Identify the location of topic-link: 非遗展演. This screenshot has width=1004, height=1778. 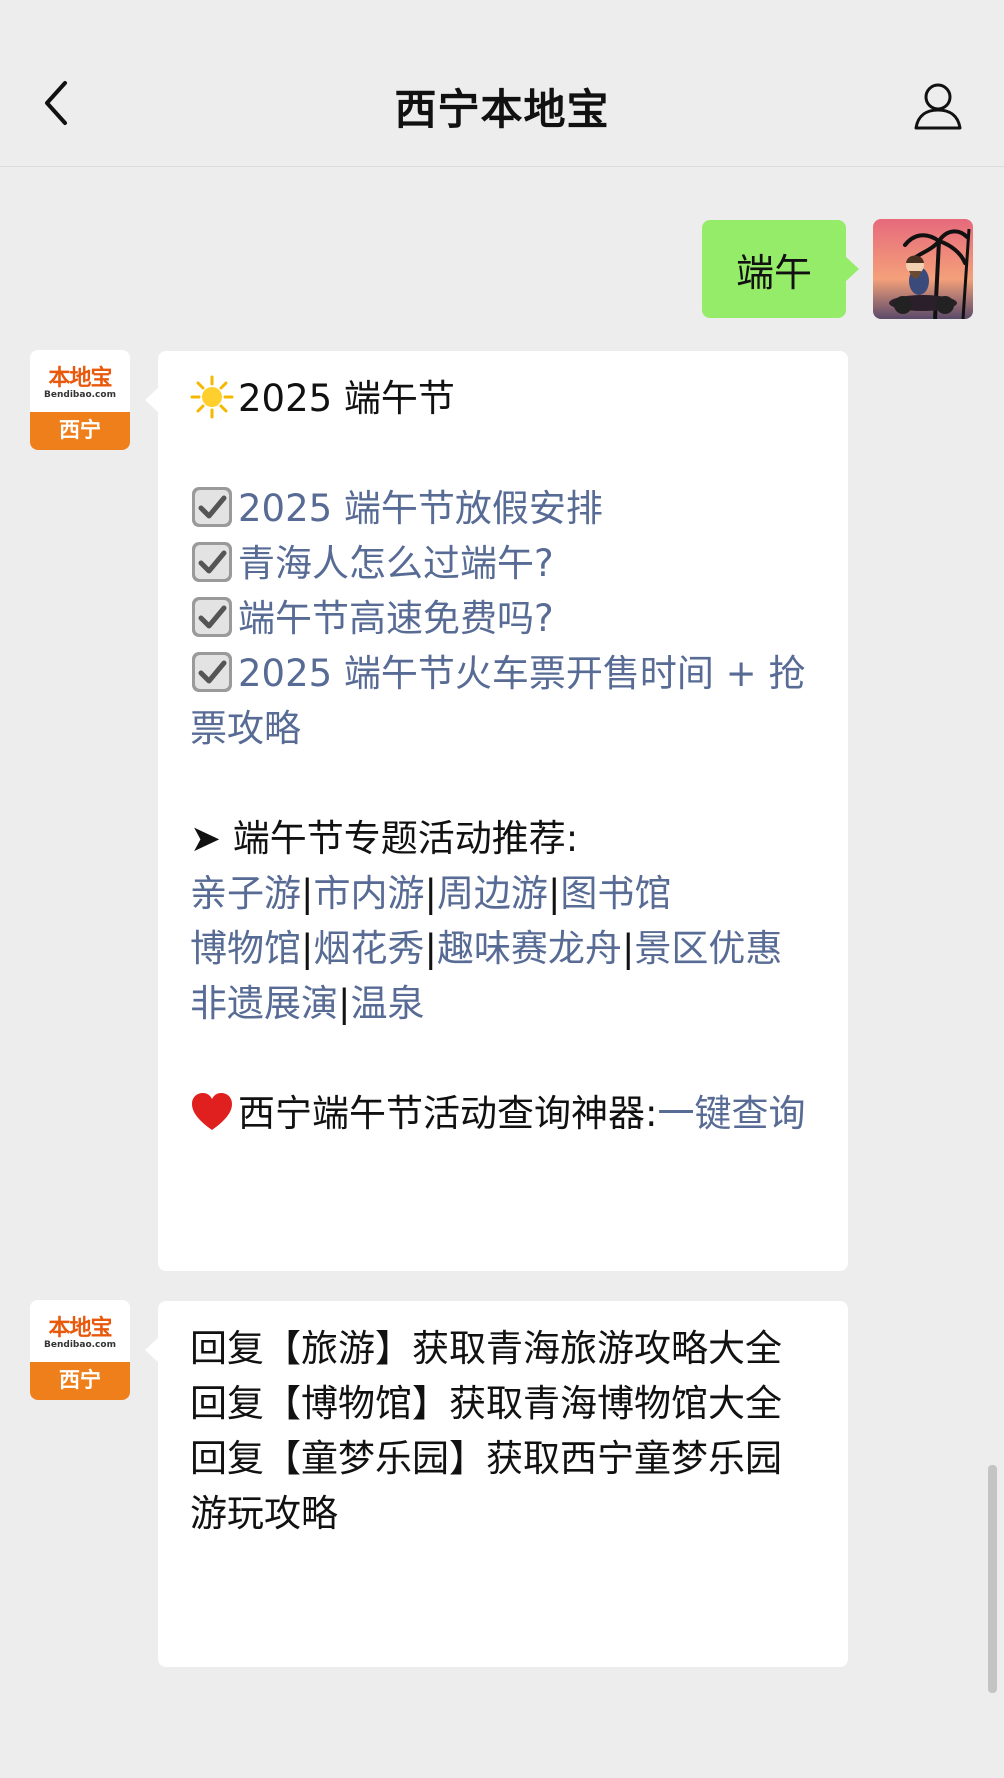
(264, 1003).